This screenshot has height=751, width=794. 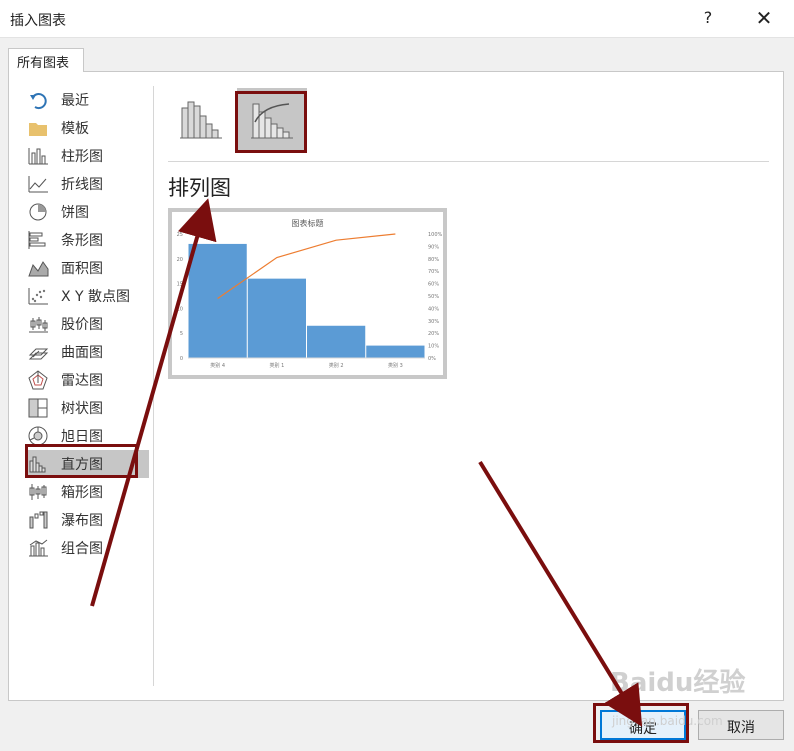 I want to click on arrow-to-heading, so click(x=153, y=402).